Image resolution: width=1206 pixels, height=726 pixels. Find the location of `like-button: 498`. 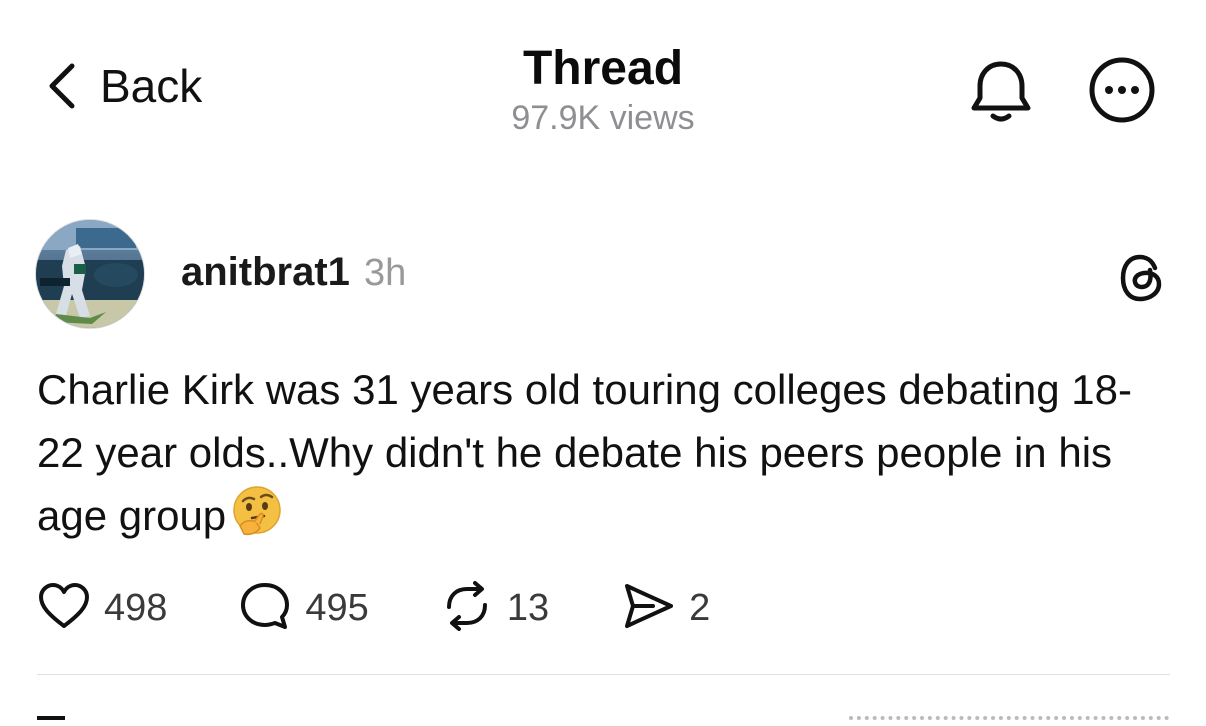

like-button: 498 is located at coordinates (102, 608).